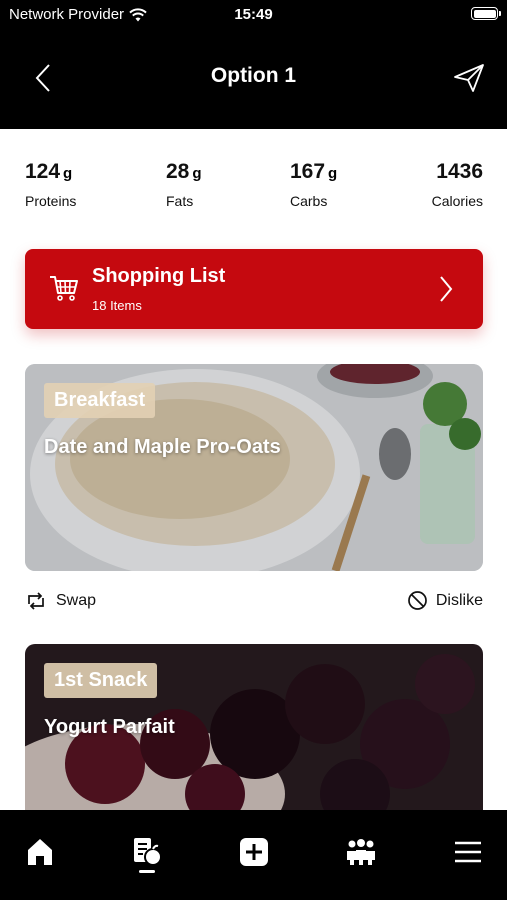 The image size is (507, 900). Describe the element at coordinates (162, 447) in the screenshot. I see `meal-name: Date and Maple Pro-Oats` at that location.